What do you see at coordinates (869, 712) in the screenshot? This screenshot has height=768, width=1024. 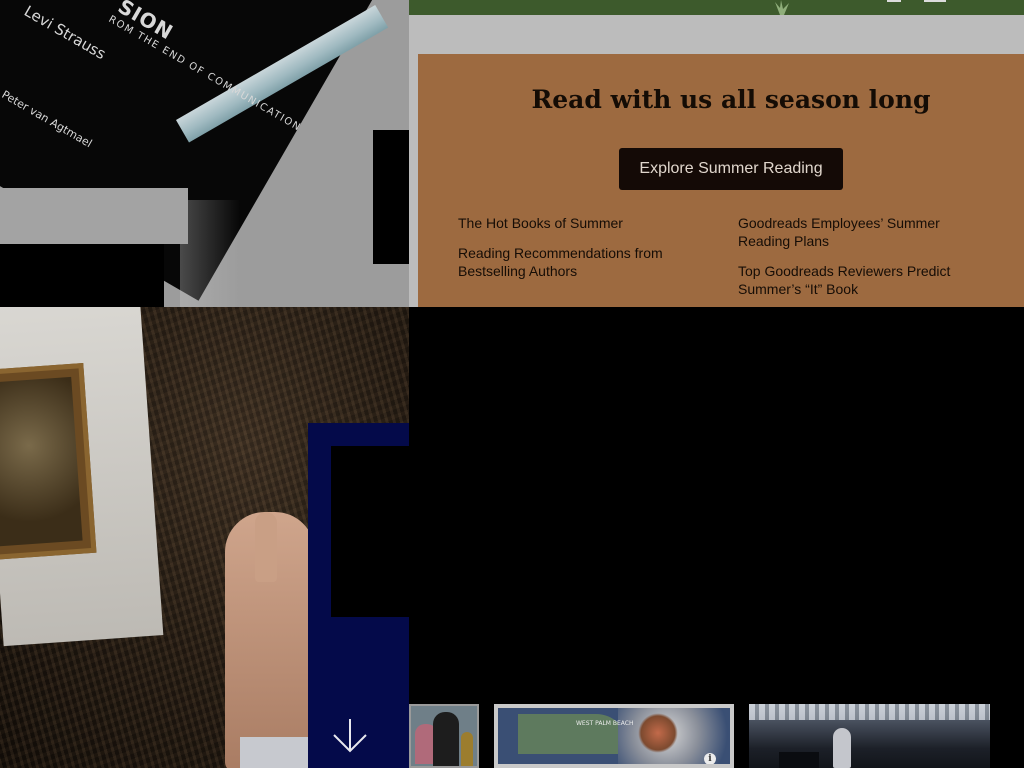 I see `ceiling-lights` at bounding box center [869, 712].